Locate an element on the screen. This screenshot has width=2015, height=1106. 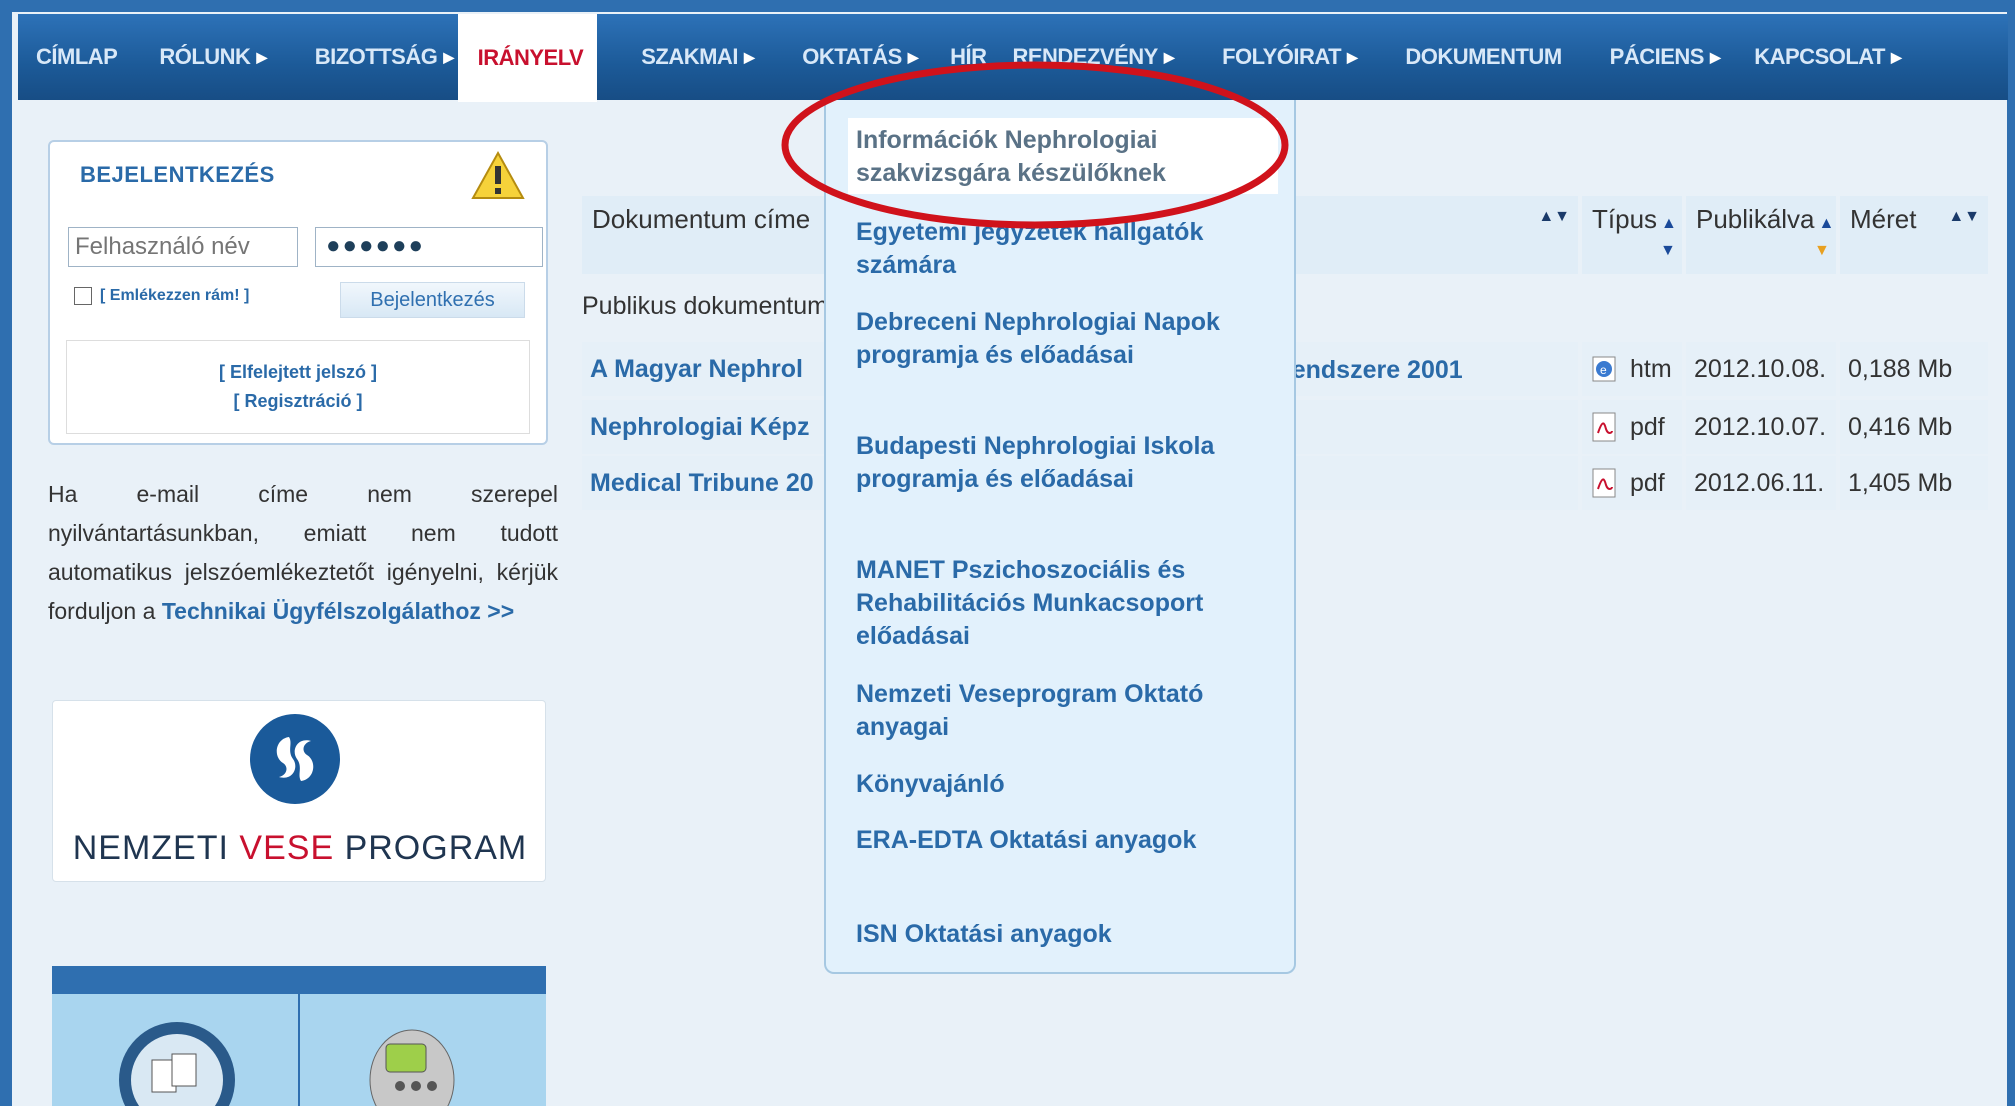
nav-item-3: IRÁNYELV is located at coordinates (527, 58).